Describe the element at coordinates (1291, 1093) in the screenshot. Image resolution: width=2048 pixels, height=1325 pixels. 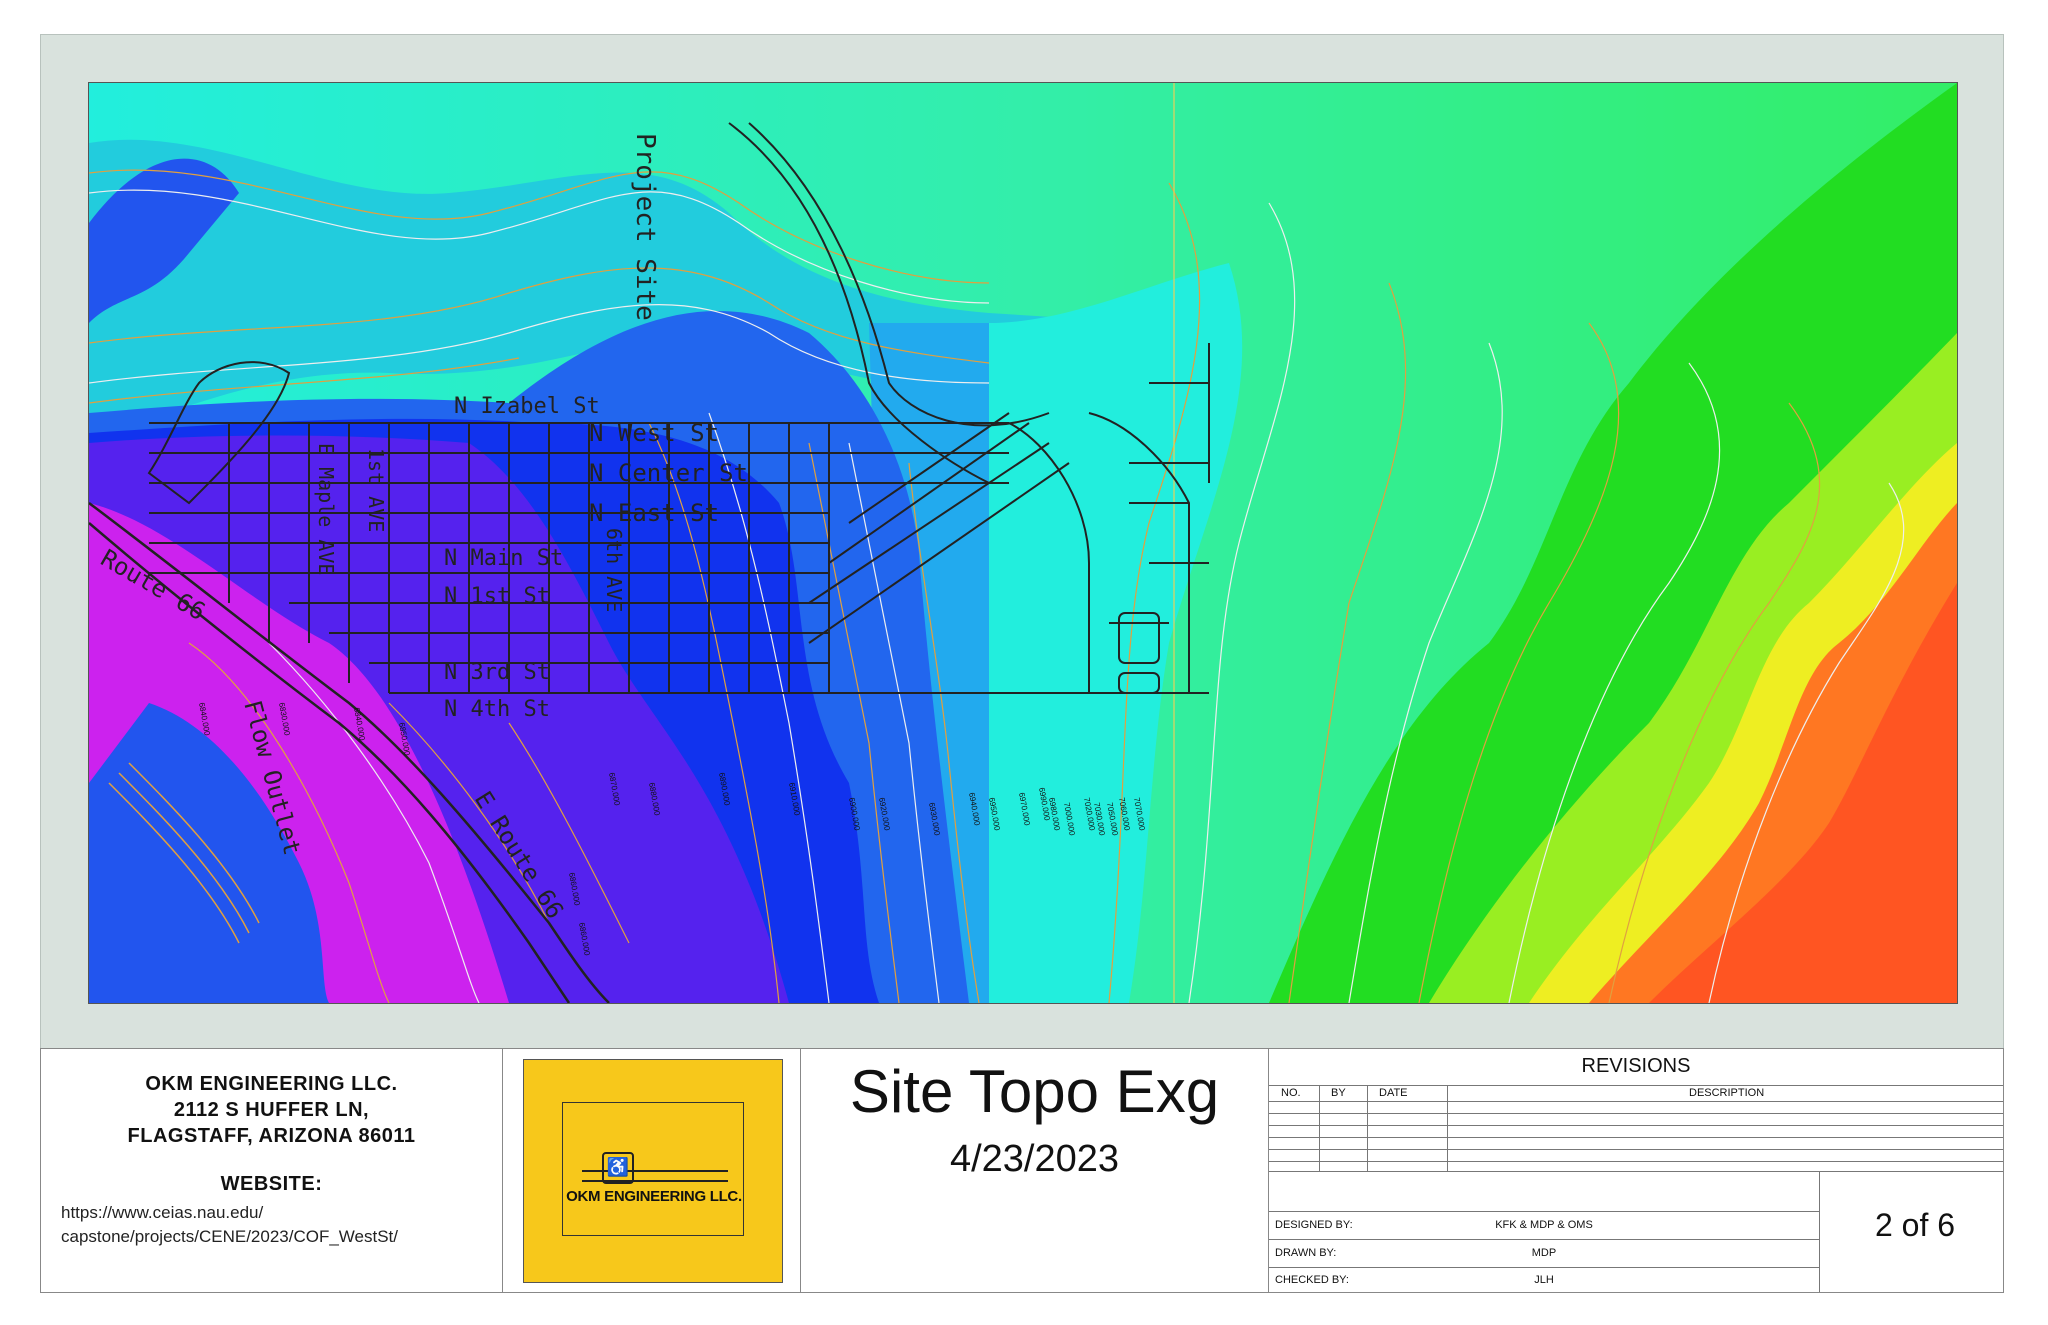
I see `col-no: NO.` at that location.